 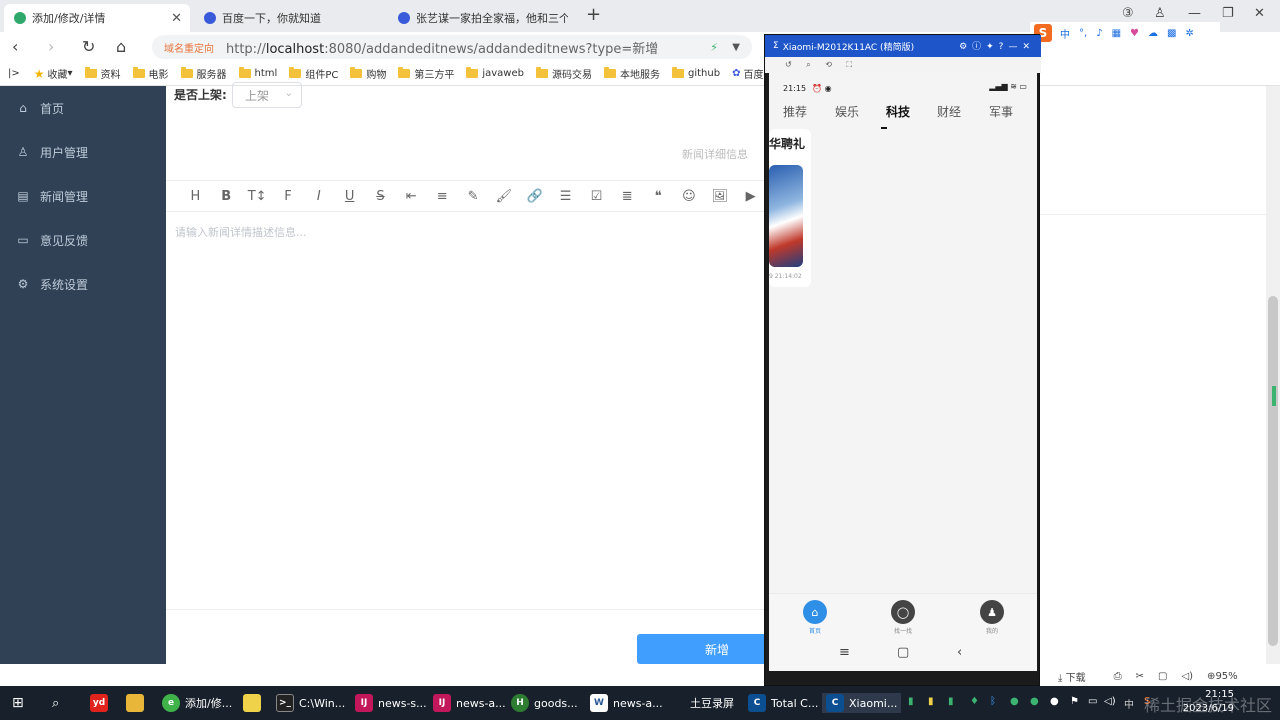 I want to click on ime-mode: 中, so click(x=1065, y=33).